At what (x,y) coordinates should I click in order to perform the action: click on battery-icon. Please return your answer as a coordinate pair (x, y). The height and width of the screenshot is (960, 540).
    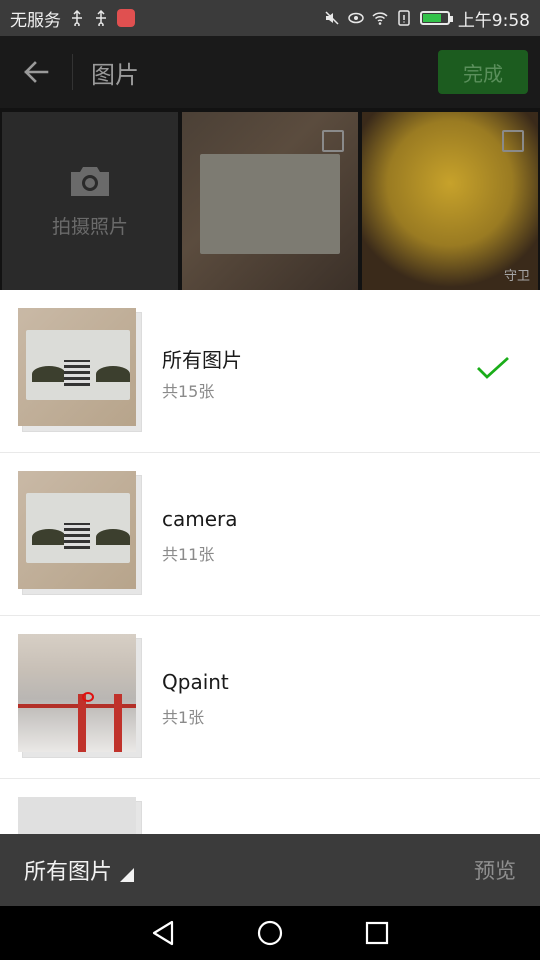
    Looking at the image, I should click on (436, 18).